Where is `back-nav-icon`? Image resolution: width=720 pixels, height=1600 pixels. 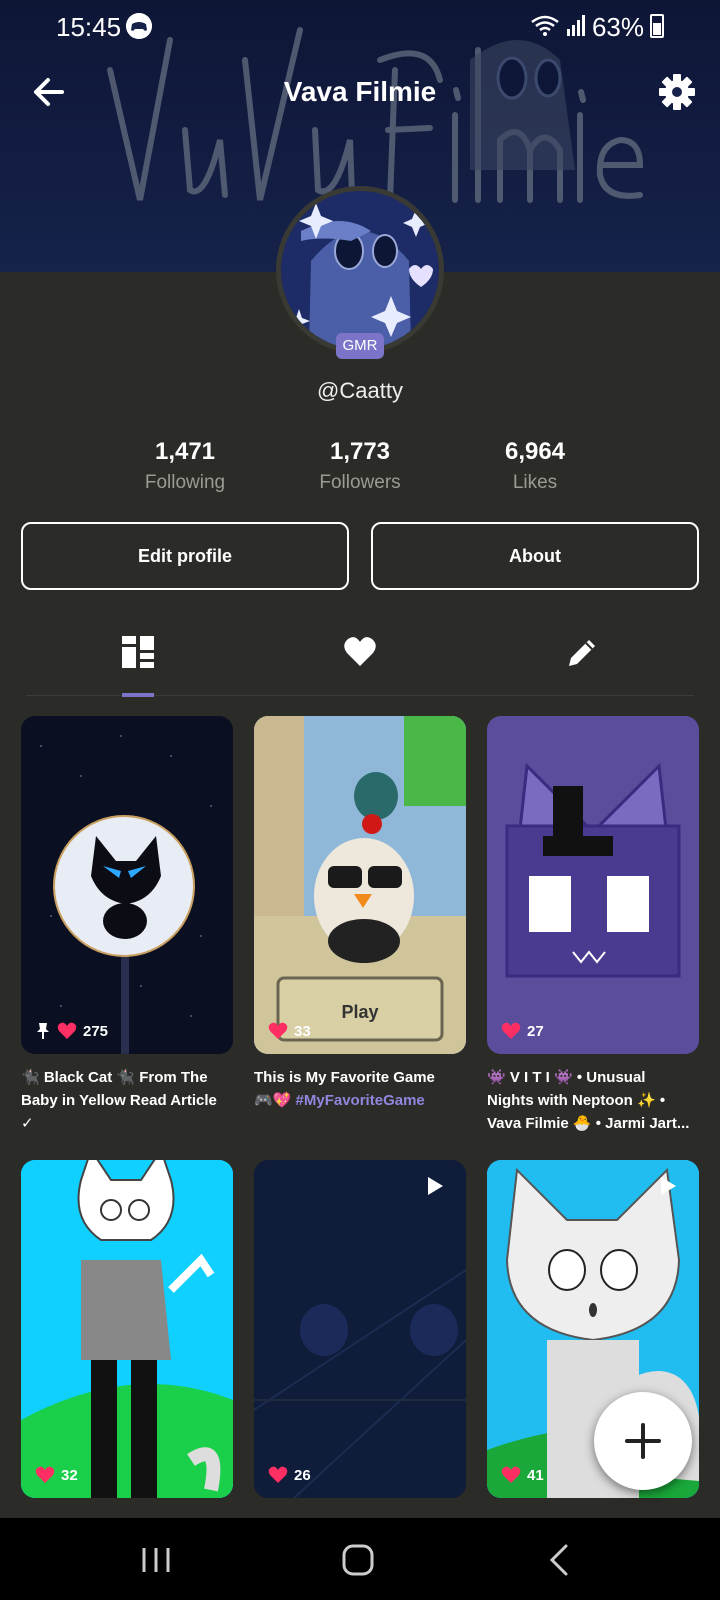
back-nav-icon is located at coordinates (560, 1560).